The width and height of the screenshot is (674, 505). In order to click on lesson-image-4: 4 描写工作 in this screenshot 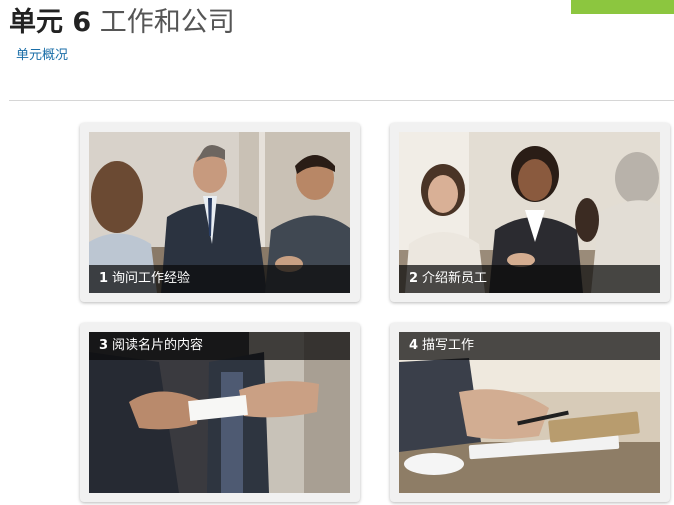, I will do `click(529, 412)`.